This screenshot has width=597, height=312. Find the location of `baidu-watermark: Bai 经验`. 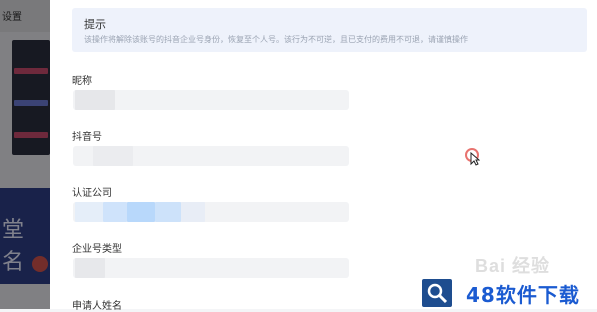

baidu-watermark: Bai 经验 is located at coordinates (513, 266).